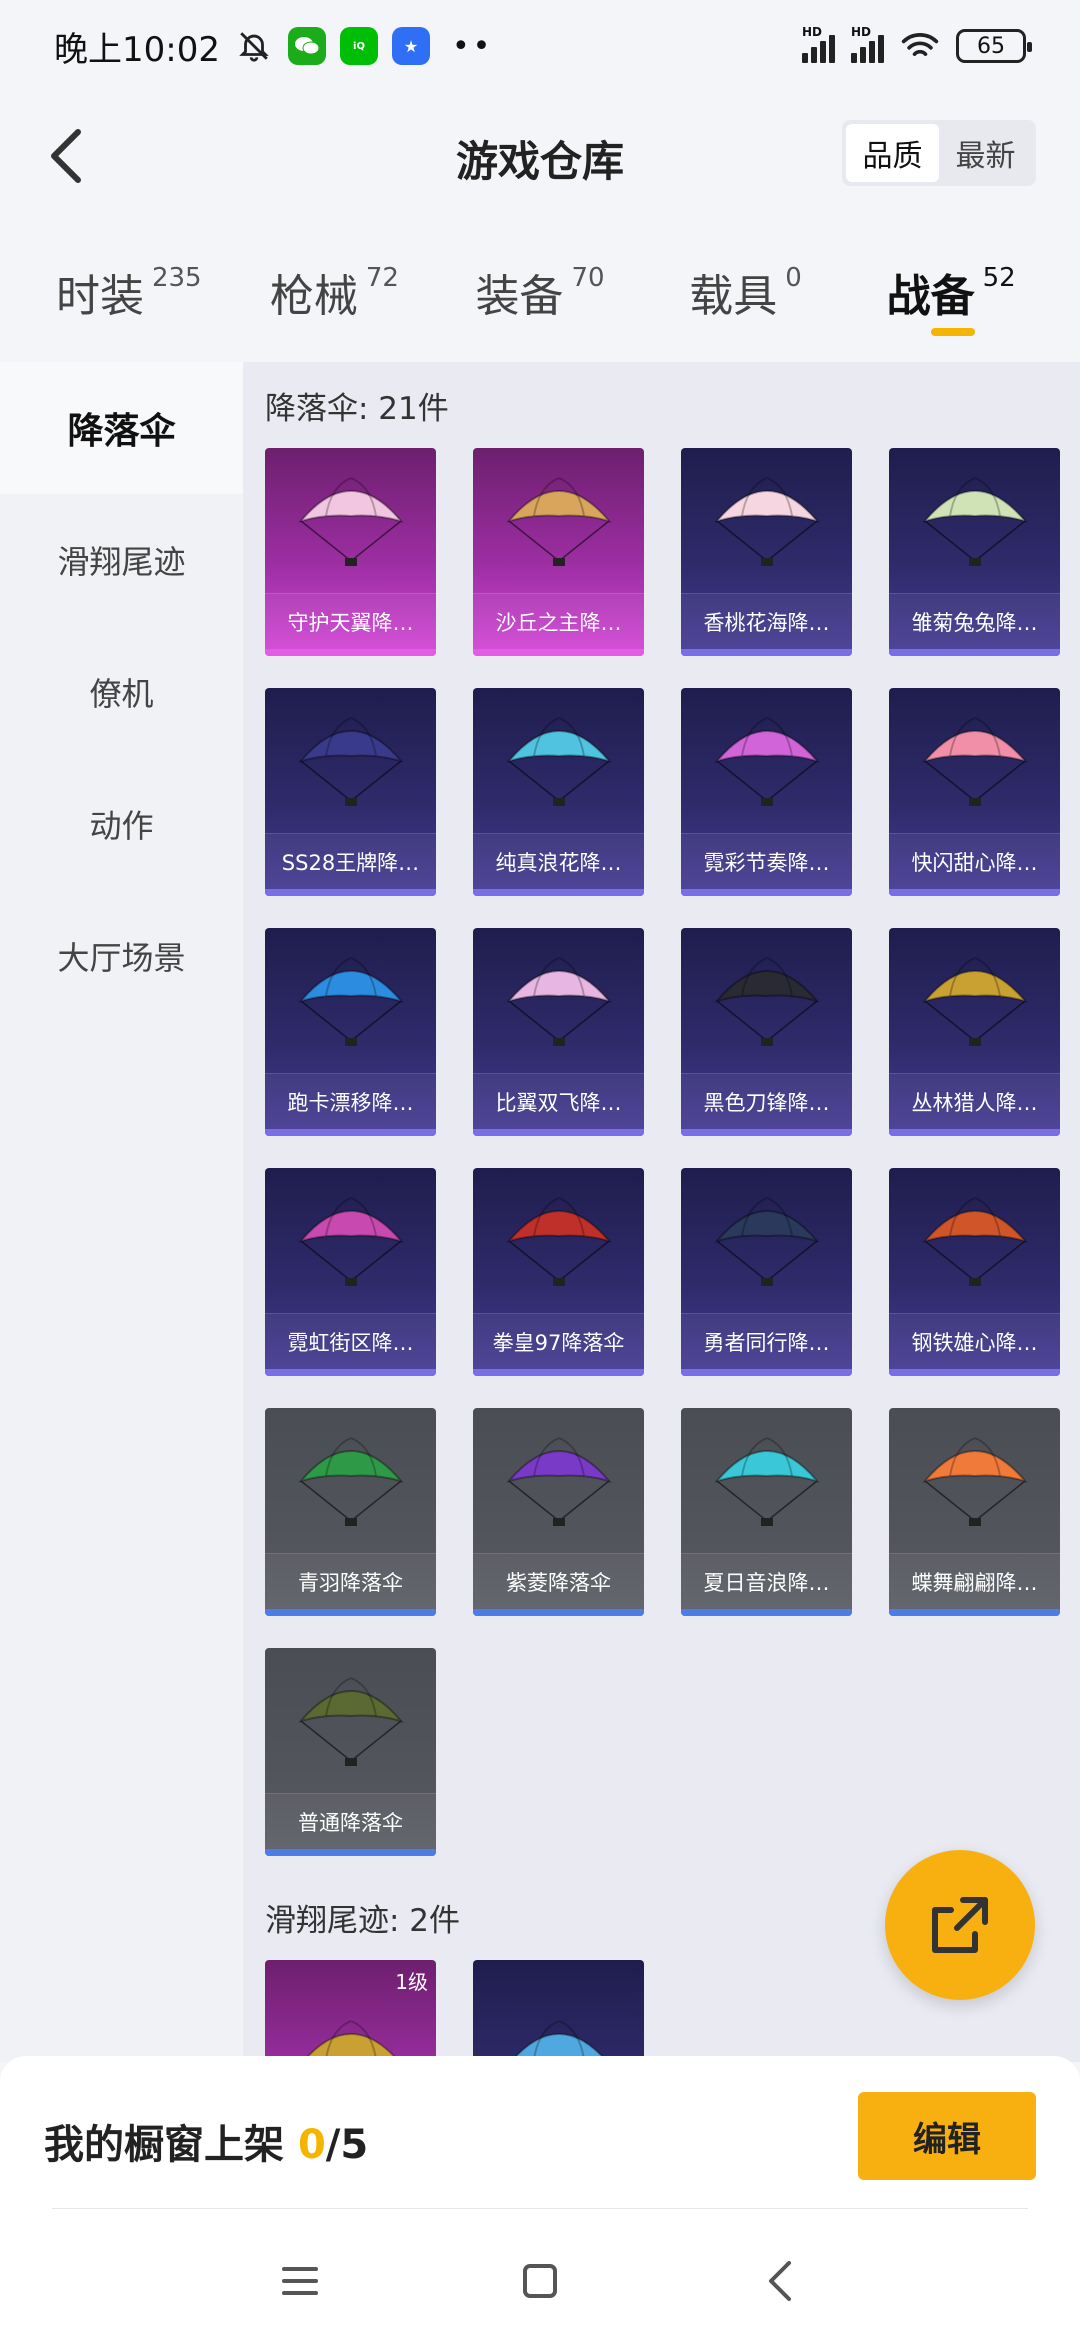 Image resolution: width=1080 pixels, height=2340 pixels. I want to click on nav-home-button, so click(540, 2281).